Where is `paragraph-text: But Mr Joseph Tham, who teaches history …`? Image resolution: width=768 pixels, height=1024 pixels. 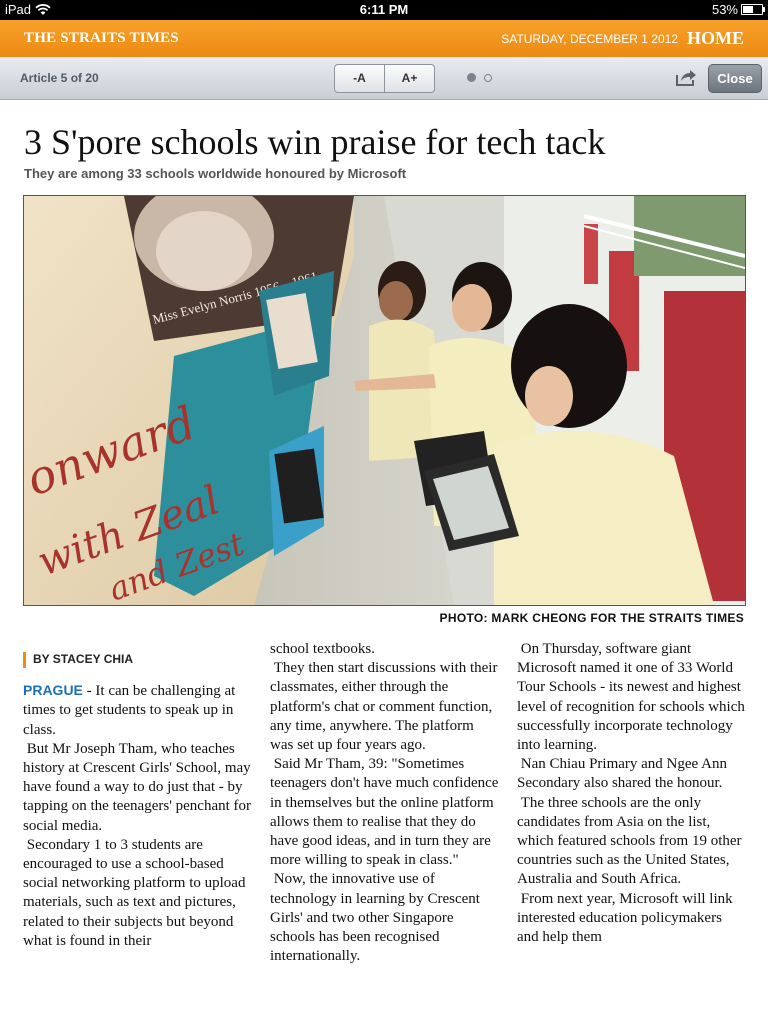
paragraph-text: But Mr Joseph Tham, who teaches history … is located at coordinates (137, 787).